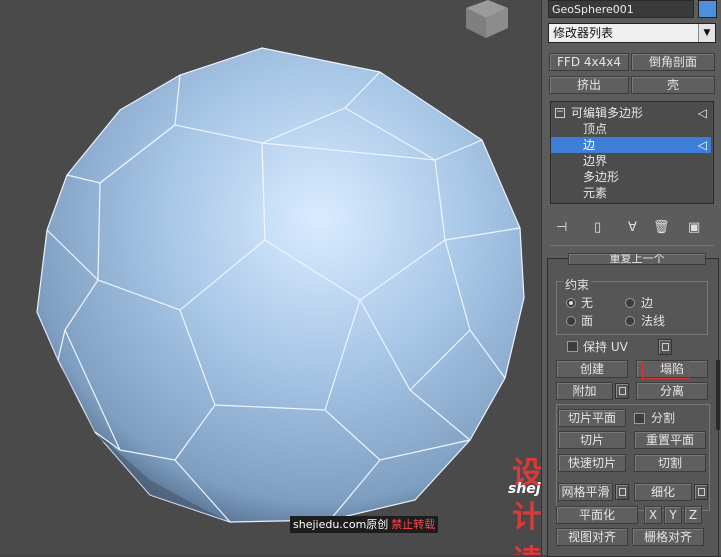 Image resolution: width=721 pixels, height=557 pixels. What do you see at coordinates (597, 515) in the screenshot?
I see `planarize-button: 平面化` at bounding box center [597, 515].